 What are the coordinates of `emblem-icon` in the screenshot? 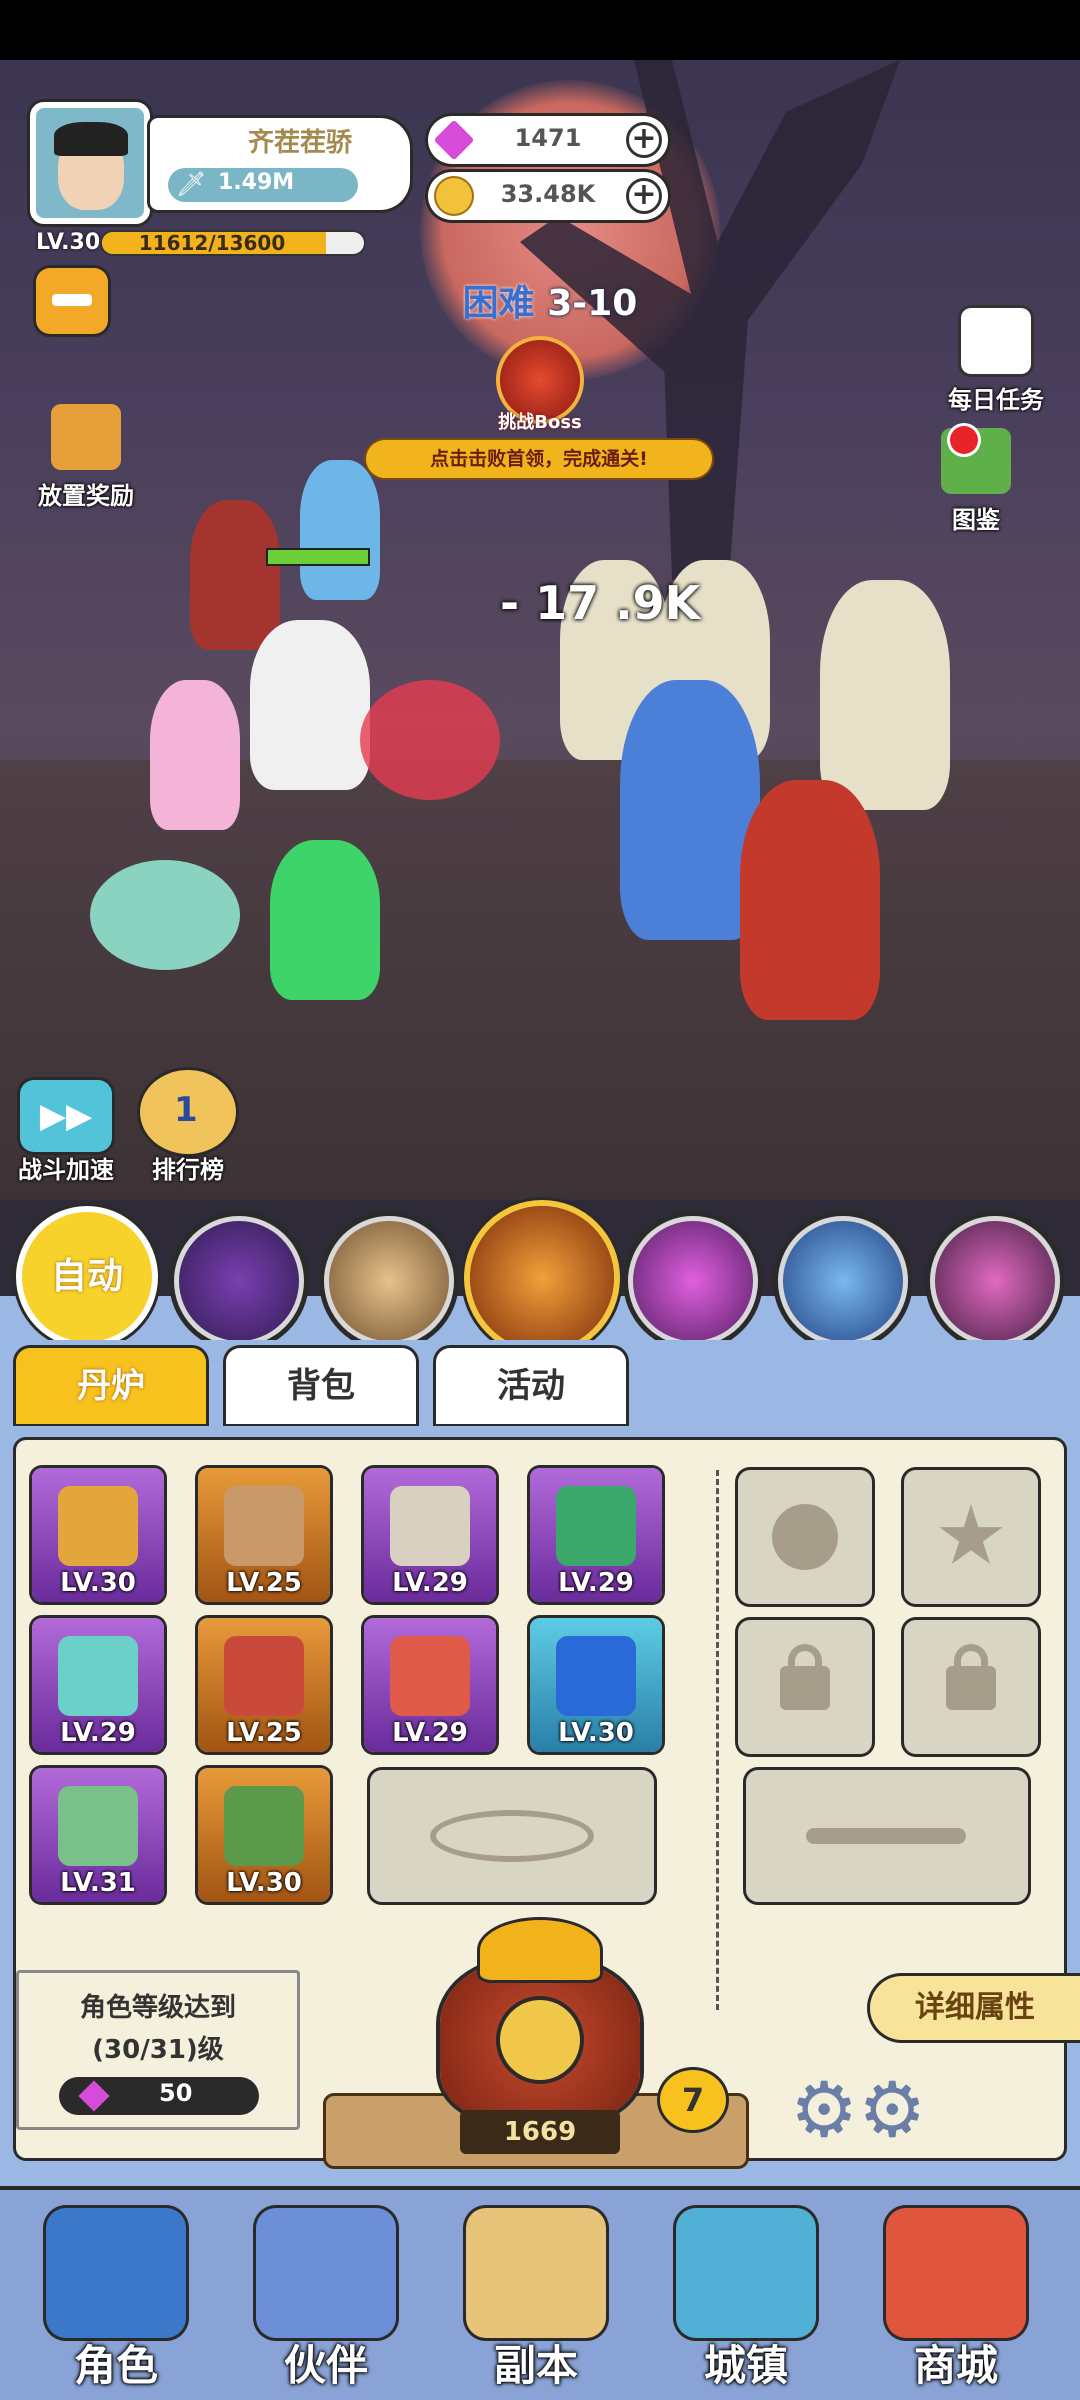 It's located at (805, 1537).